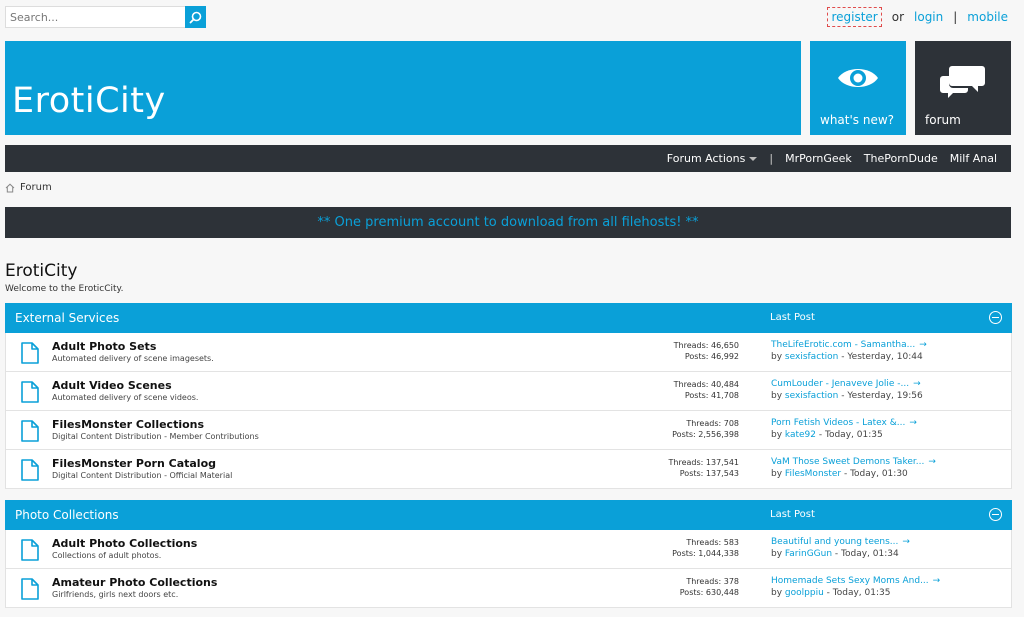 This screenshot has height=617, width=1024. What do you see at coordinates (858, 78) in the screenshot?
I see `eye-icon` at bounding box center [858, 78].